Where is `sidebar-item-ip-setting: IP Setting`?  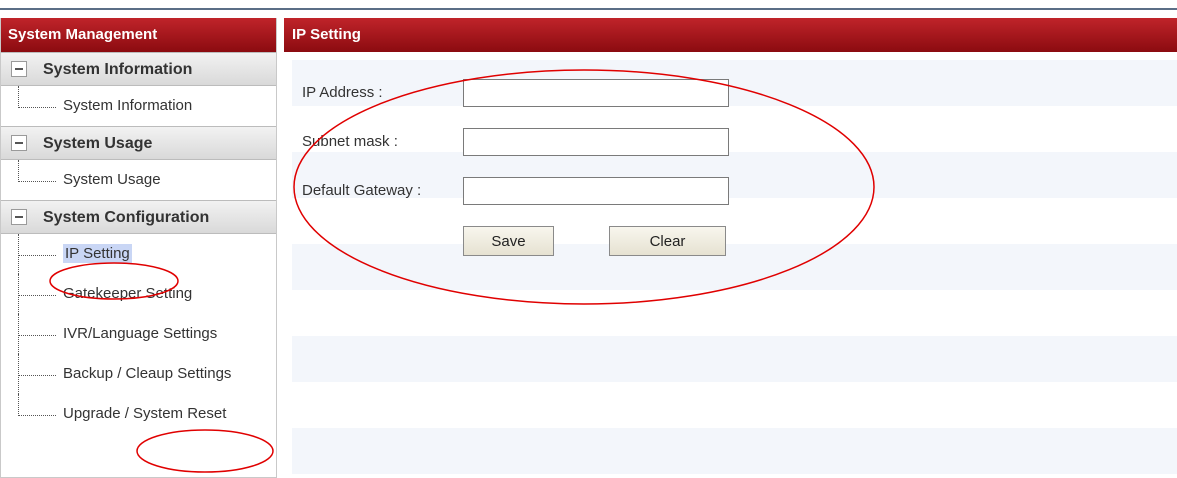
sidebar-item-ip-setting: IP Setting is located at coordinates (138, 254).